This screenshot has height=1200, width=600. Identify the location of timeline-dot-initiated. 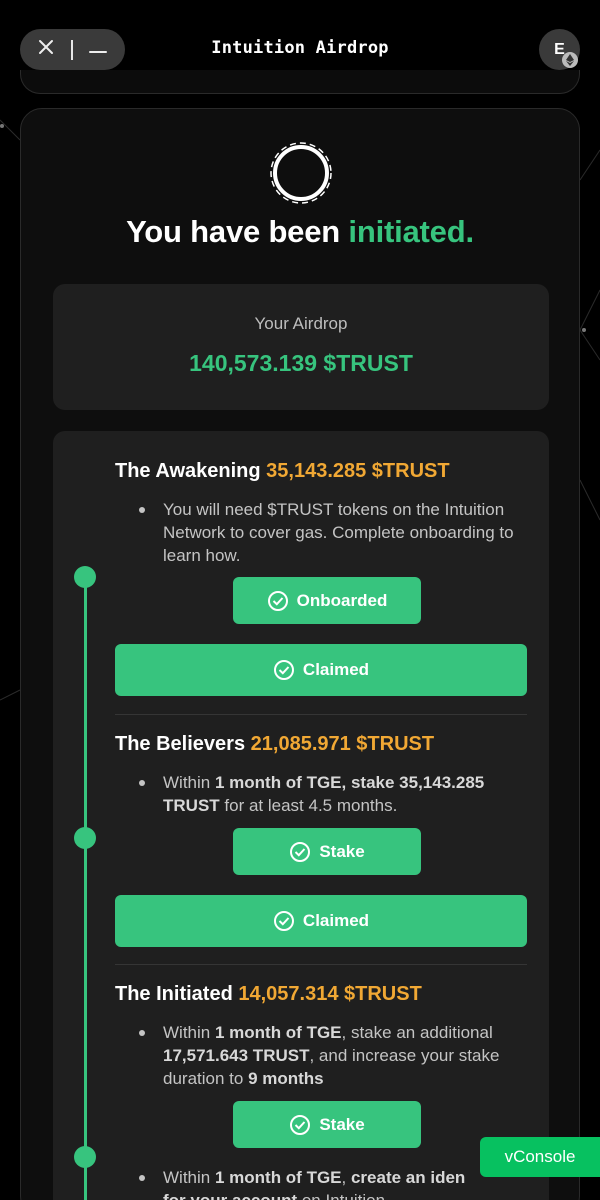
(85, 1157).